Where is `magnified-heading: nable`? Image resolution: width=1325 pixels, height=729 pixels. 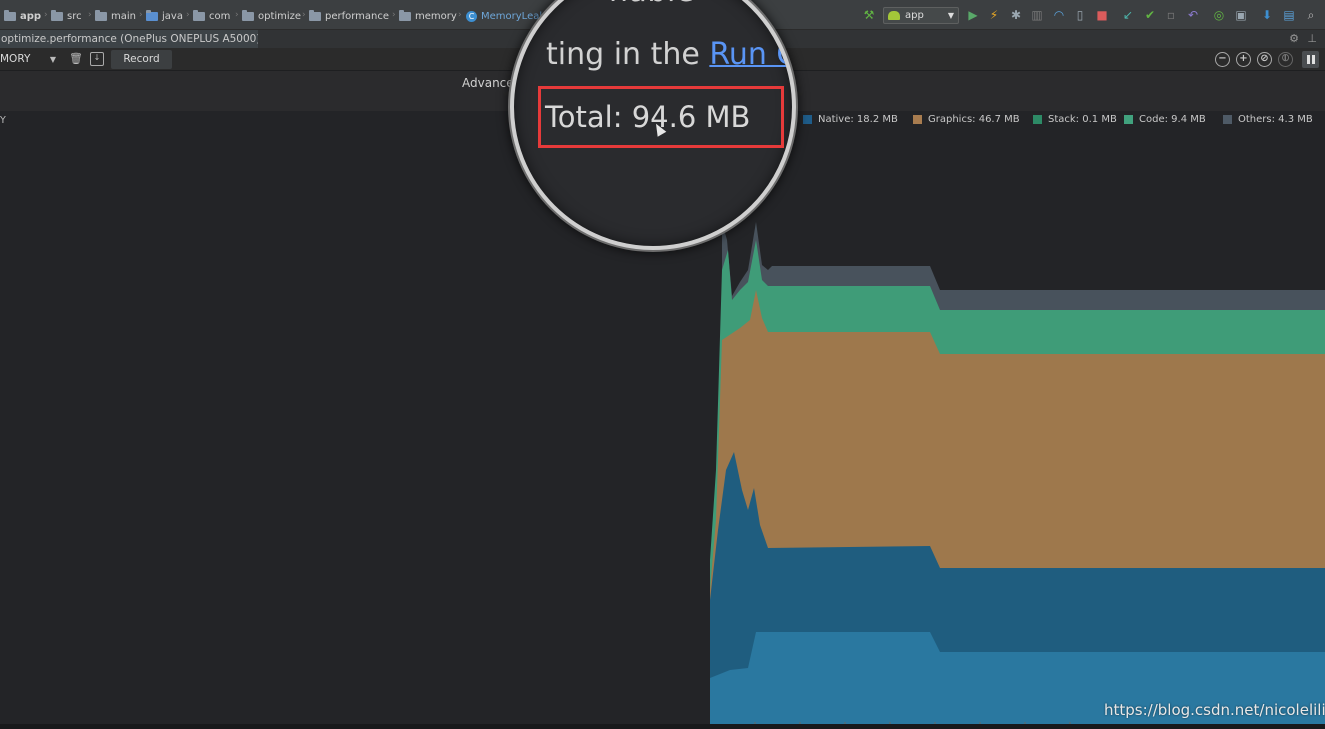 magnified-heading: nable is located at coordinates (652, 4).